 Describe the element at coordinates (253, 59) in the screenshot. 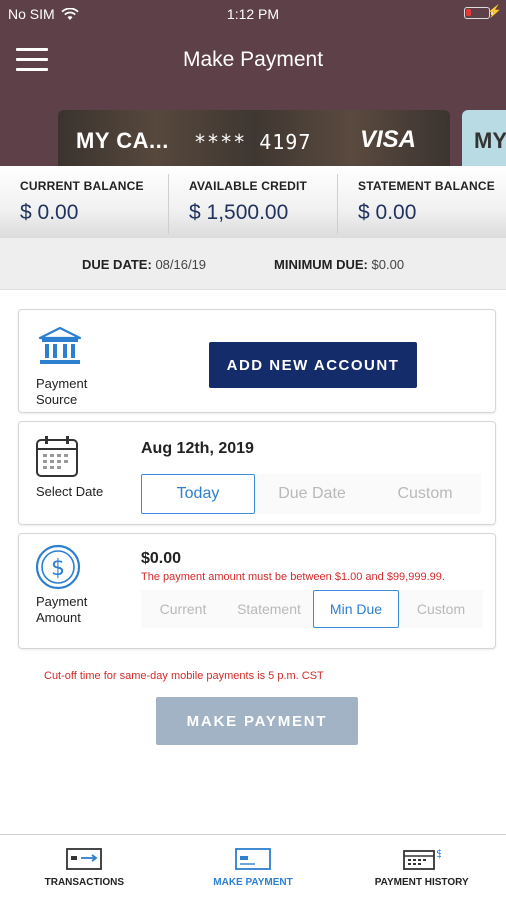

I see `page-title: Make Payment` at that location.